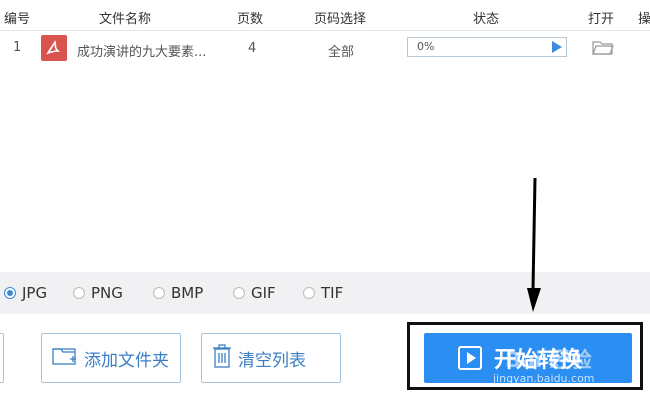 The width and height of the screenshot is (650, 402). Describe the element at coordinates (534, 247) in the screenshot. I see `annotation-arrow-icon` at that location.